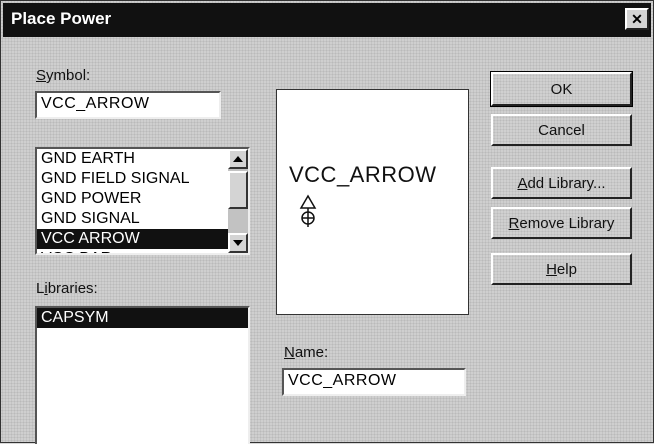 Image resolution: width=654 pixels, height=444 pixels. I want to click on ok-button-label: OK, so click(561, 89).